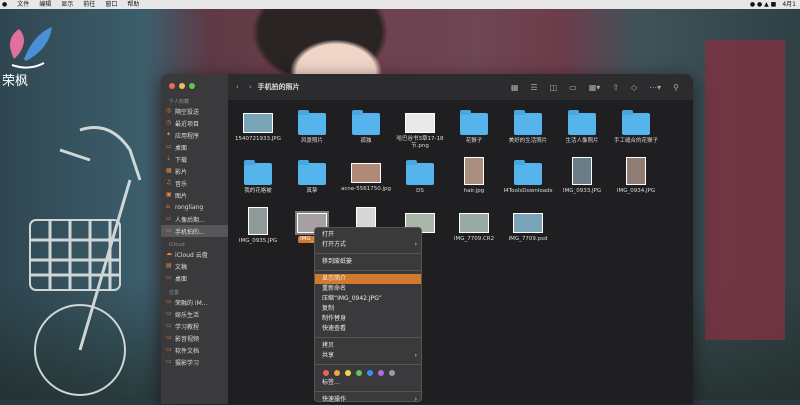  What do you see at coordinates (460, 87) in the screenshot?
I see `finder-toolbar: ‹ › 手机拍的照片 ▦ ☰ ◫ ▭ ▦▾ ⇧ ◇ ⋯▾ ⚲` at bounding box center [460, 87].